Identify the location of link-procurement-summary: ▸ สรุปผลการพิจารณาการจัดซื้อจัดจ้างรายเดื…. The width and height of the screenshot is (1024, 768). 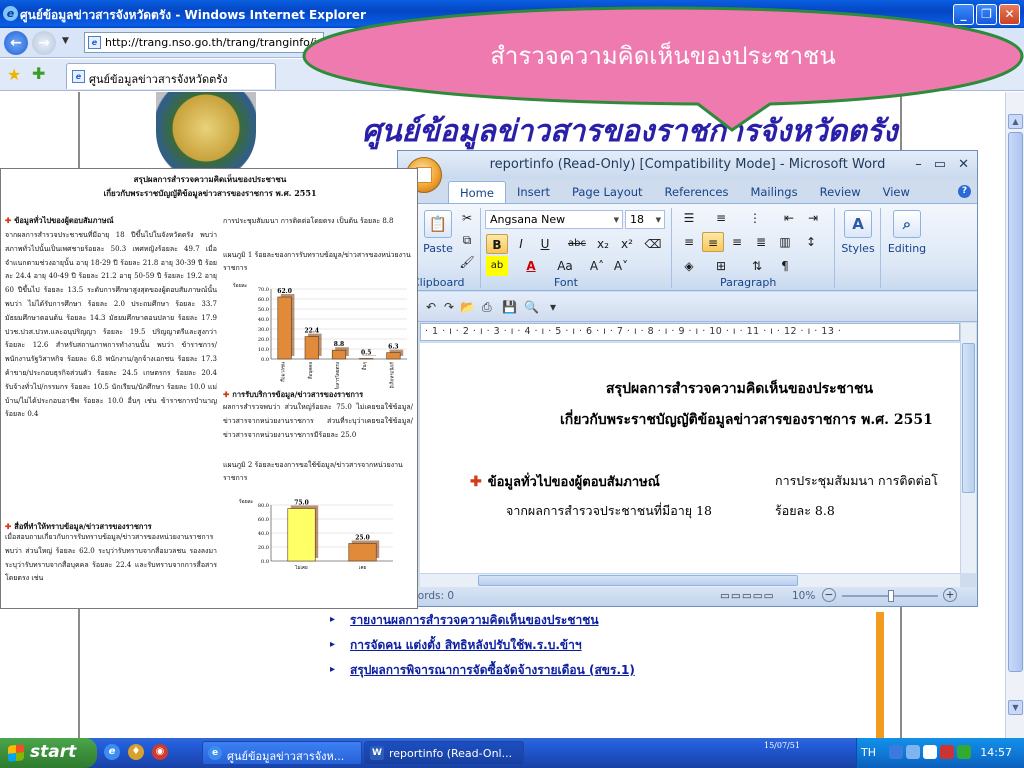
(490, 670).